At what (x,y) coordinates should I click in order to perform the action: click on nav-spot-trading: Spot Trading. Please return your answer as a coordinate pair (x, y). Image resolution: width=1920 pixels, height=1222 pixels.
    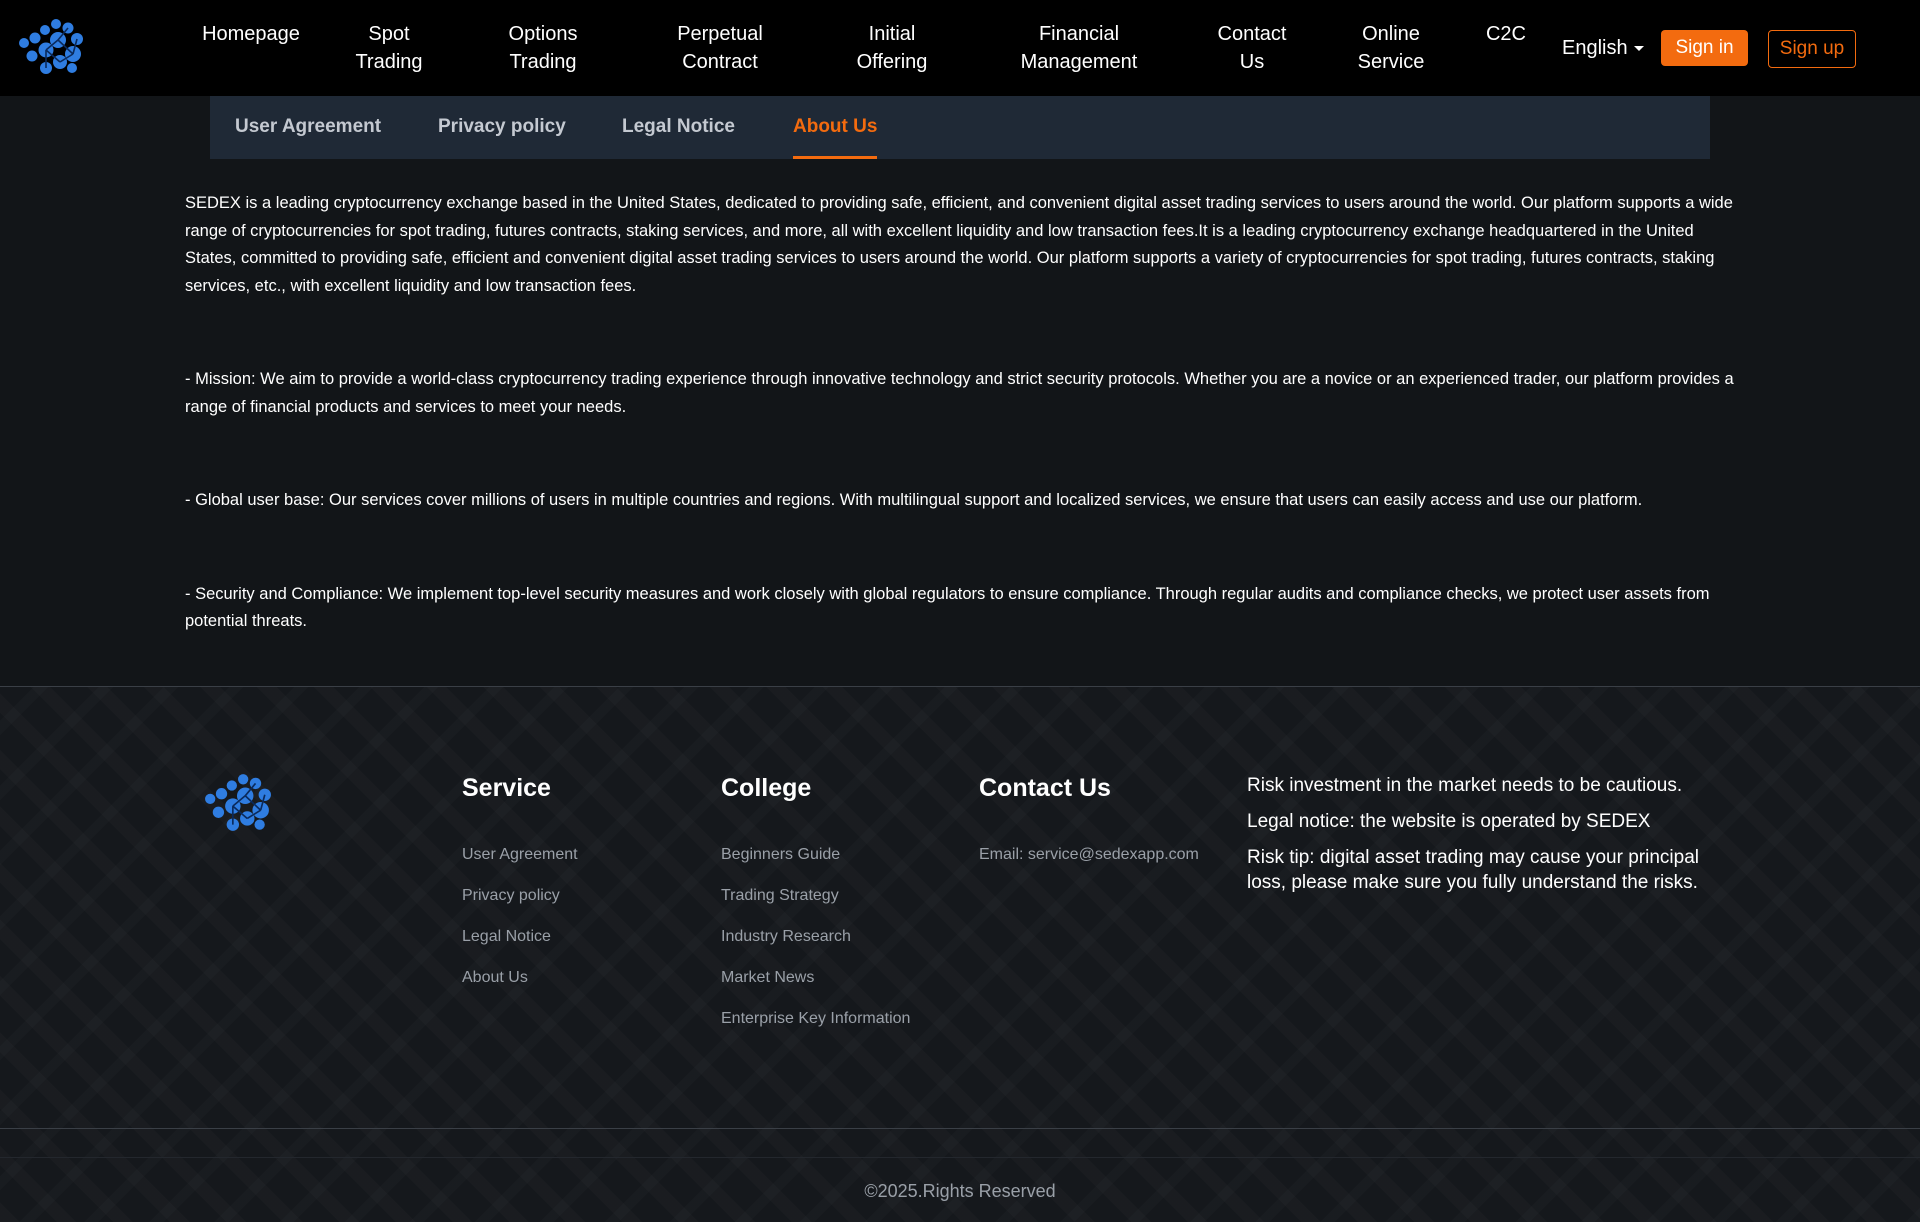
    Looking at the image, I should click on (388, 48).